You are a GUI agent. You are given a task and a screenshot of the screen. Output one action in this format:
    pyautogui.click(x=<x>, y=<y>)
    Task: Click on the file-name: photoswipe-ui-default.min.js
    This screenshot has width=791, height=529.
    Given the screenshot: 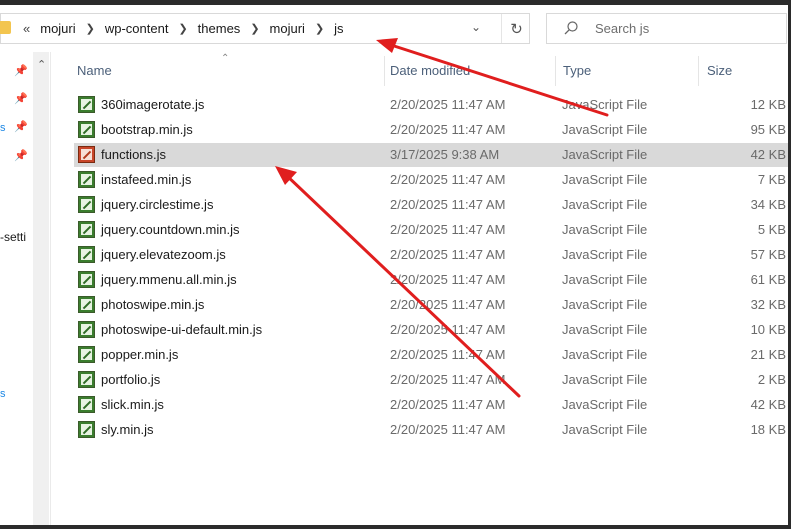 What is the action you would take?
    pyautogui.click(x=182, y=329)
    